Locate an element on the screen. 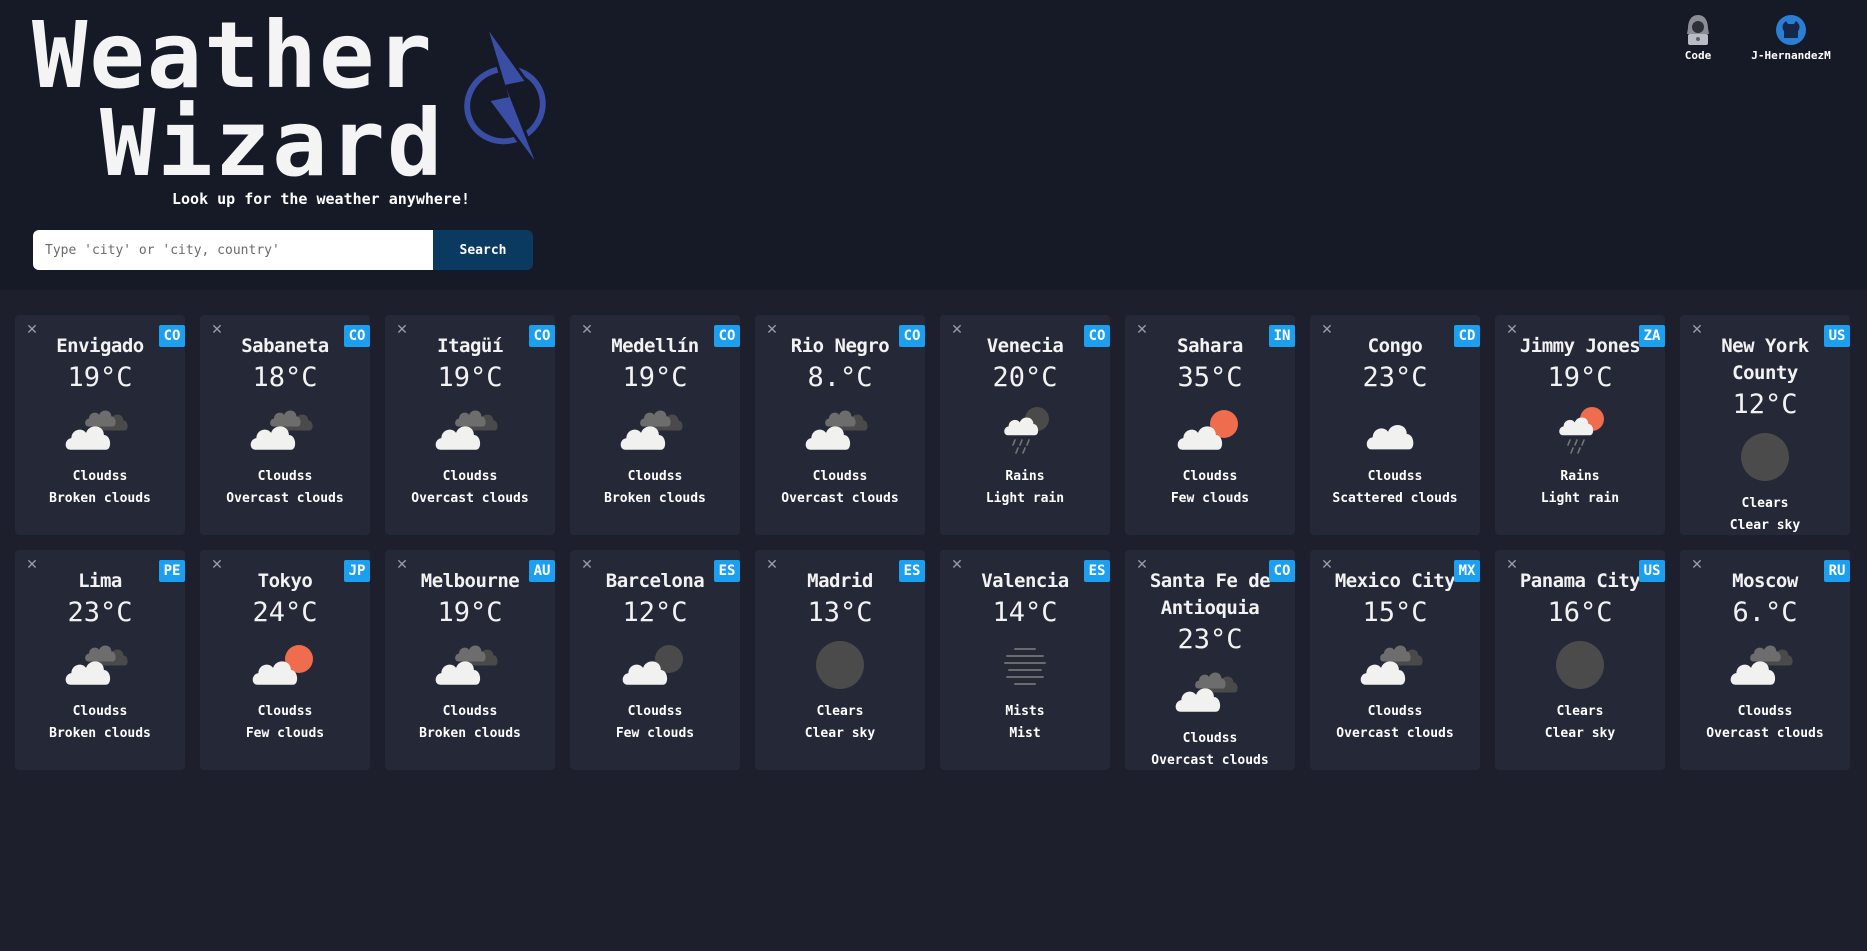 The height and width of the screenshot is (951, 1867). country-badge: IN is located at coordinates (1282, 336).